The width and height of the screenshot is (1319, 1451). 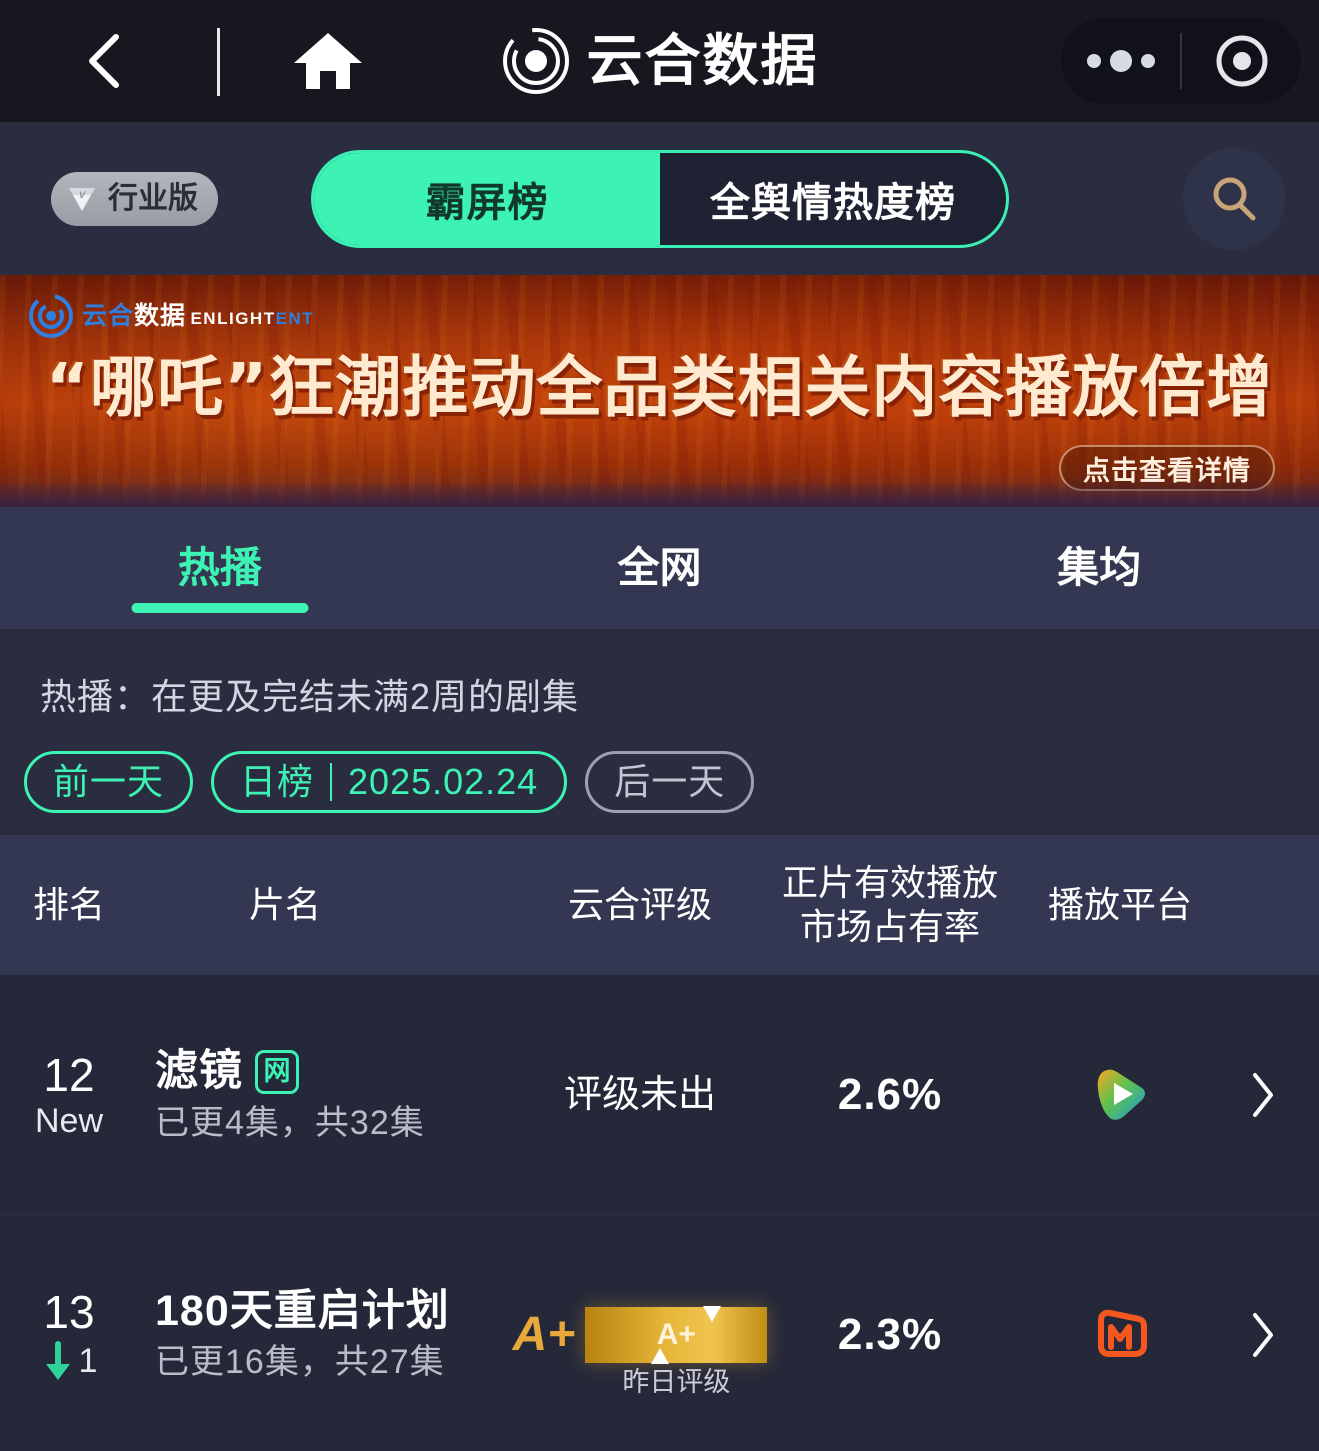 What do you see at coordinates (218, 62) in the screenshot?
I see `nav-divider` at bounding box center [218, 62].